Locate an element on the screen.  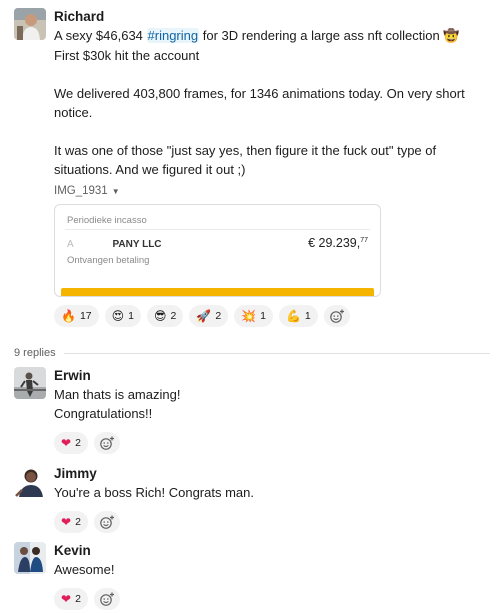
heart-eyes-icon: 😍 is located at coordinates (118, 316).